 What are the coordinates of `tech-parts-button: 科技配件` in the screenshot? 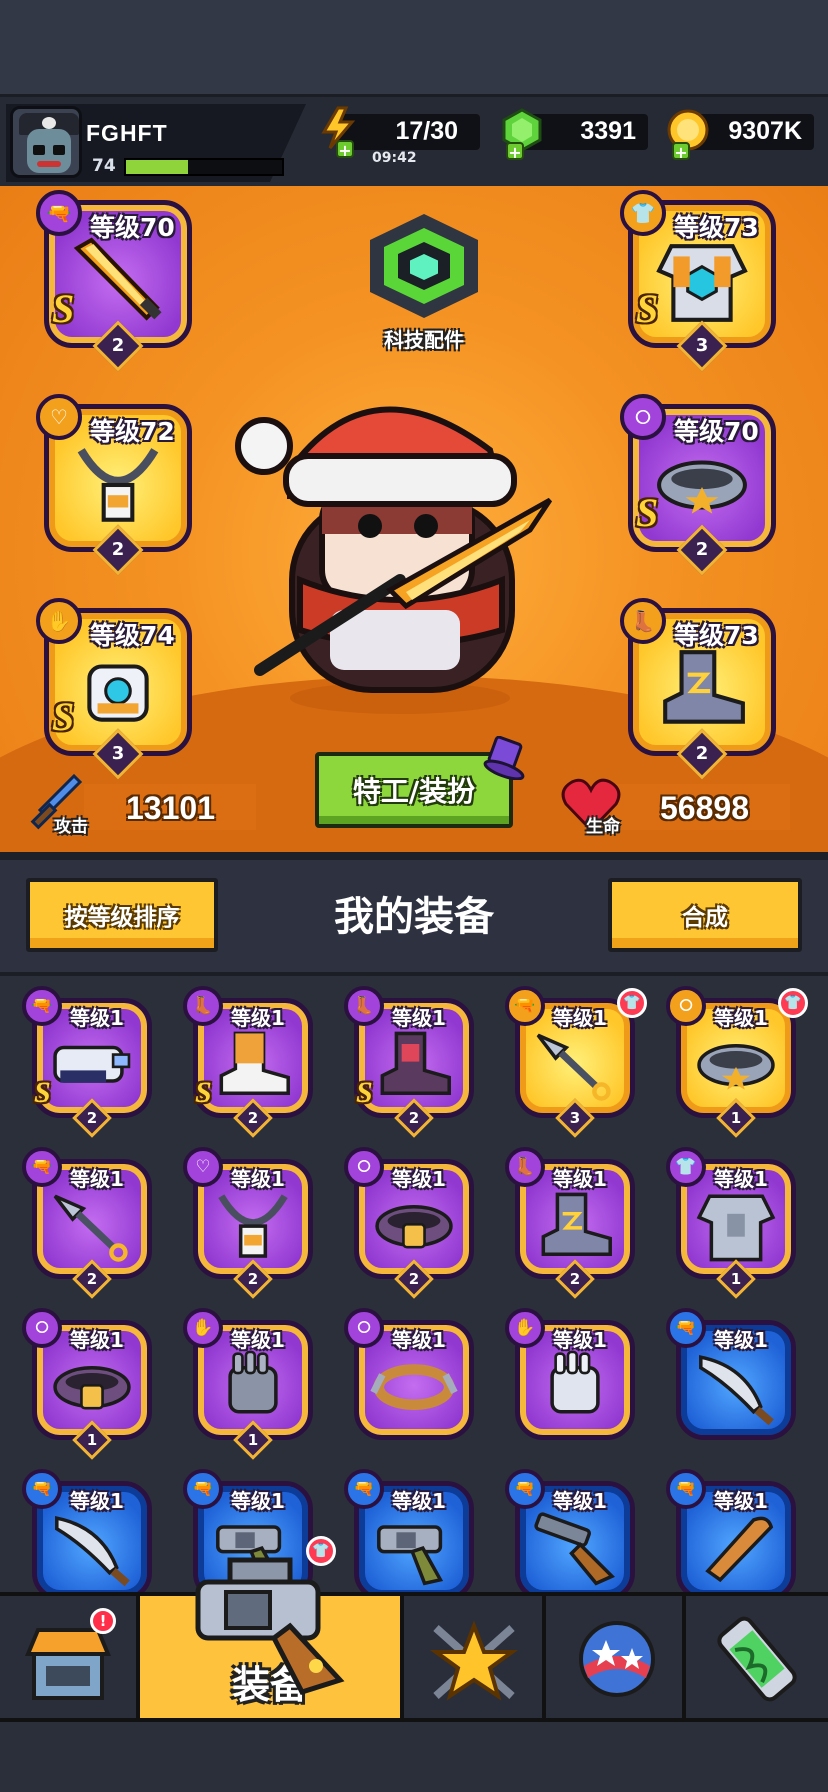 It's located at (424, 284).